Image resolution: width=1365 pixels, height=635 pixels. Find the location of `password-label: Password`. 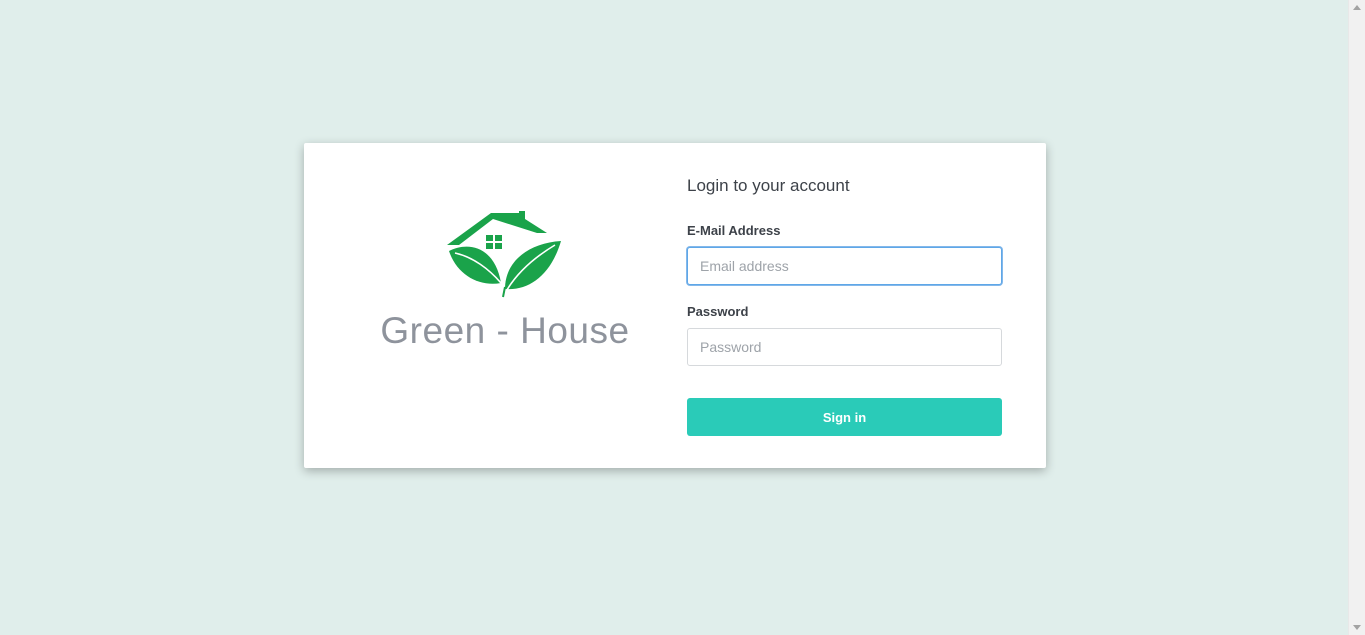

password-label: Password is located at coordinates (718, 311).